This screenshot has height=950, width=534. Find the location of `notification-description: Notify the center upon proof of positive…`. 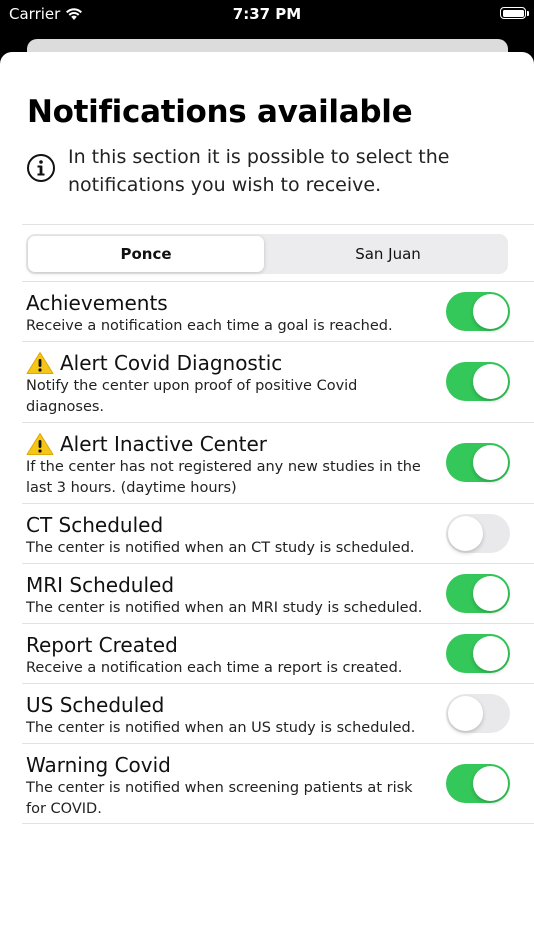

notification-description: Notify the center upon proof of positive… is located at coordinates (192, 396).